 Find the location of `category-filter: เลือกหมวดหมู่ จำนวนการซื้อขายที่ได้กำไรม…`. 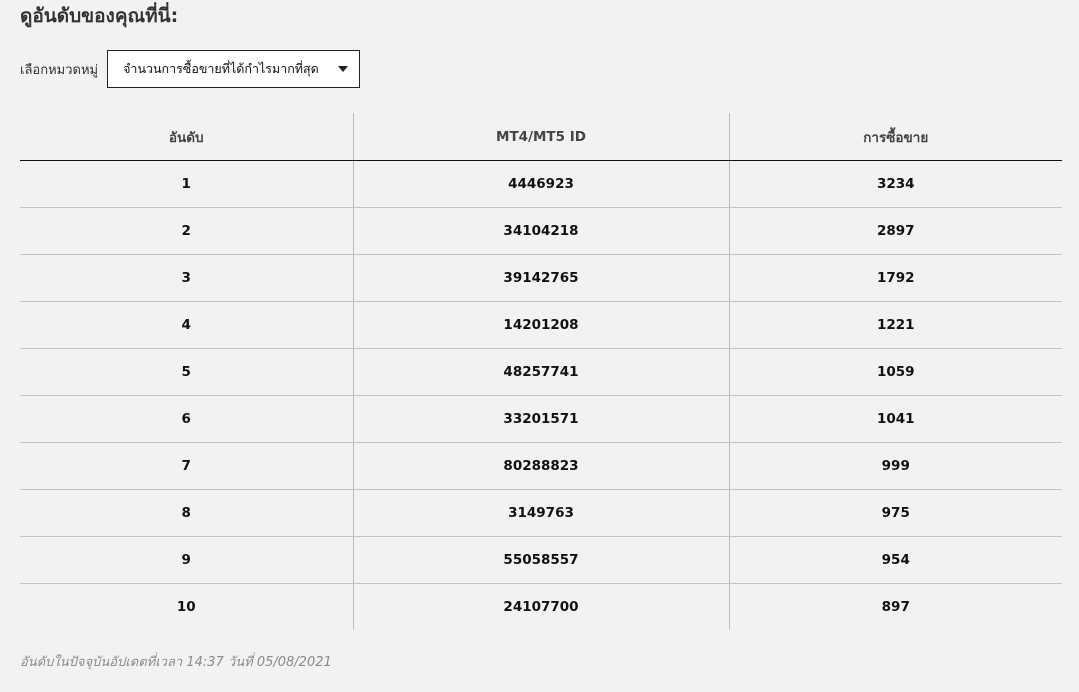

category-filter: เลือกหมวดหมู่ จำนวนการซื้อขายที่ได้กำไรม… is located at coordinates (190, 69).